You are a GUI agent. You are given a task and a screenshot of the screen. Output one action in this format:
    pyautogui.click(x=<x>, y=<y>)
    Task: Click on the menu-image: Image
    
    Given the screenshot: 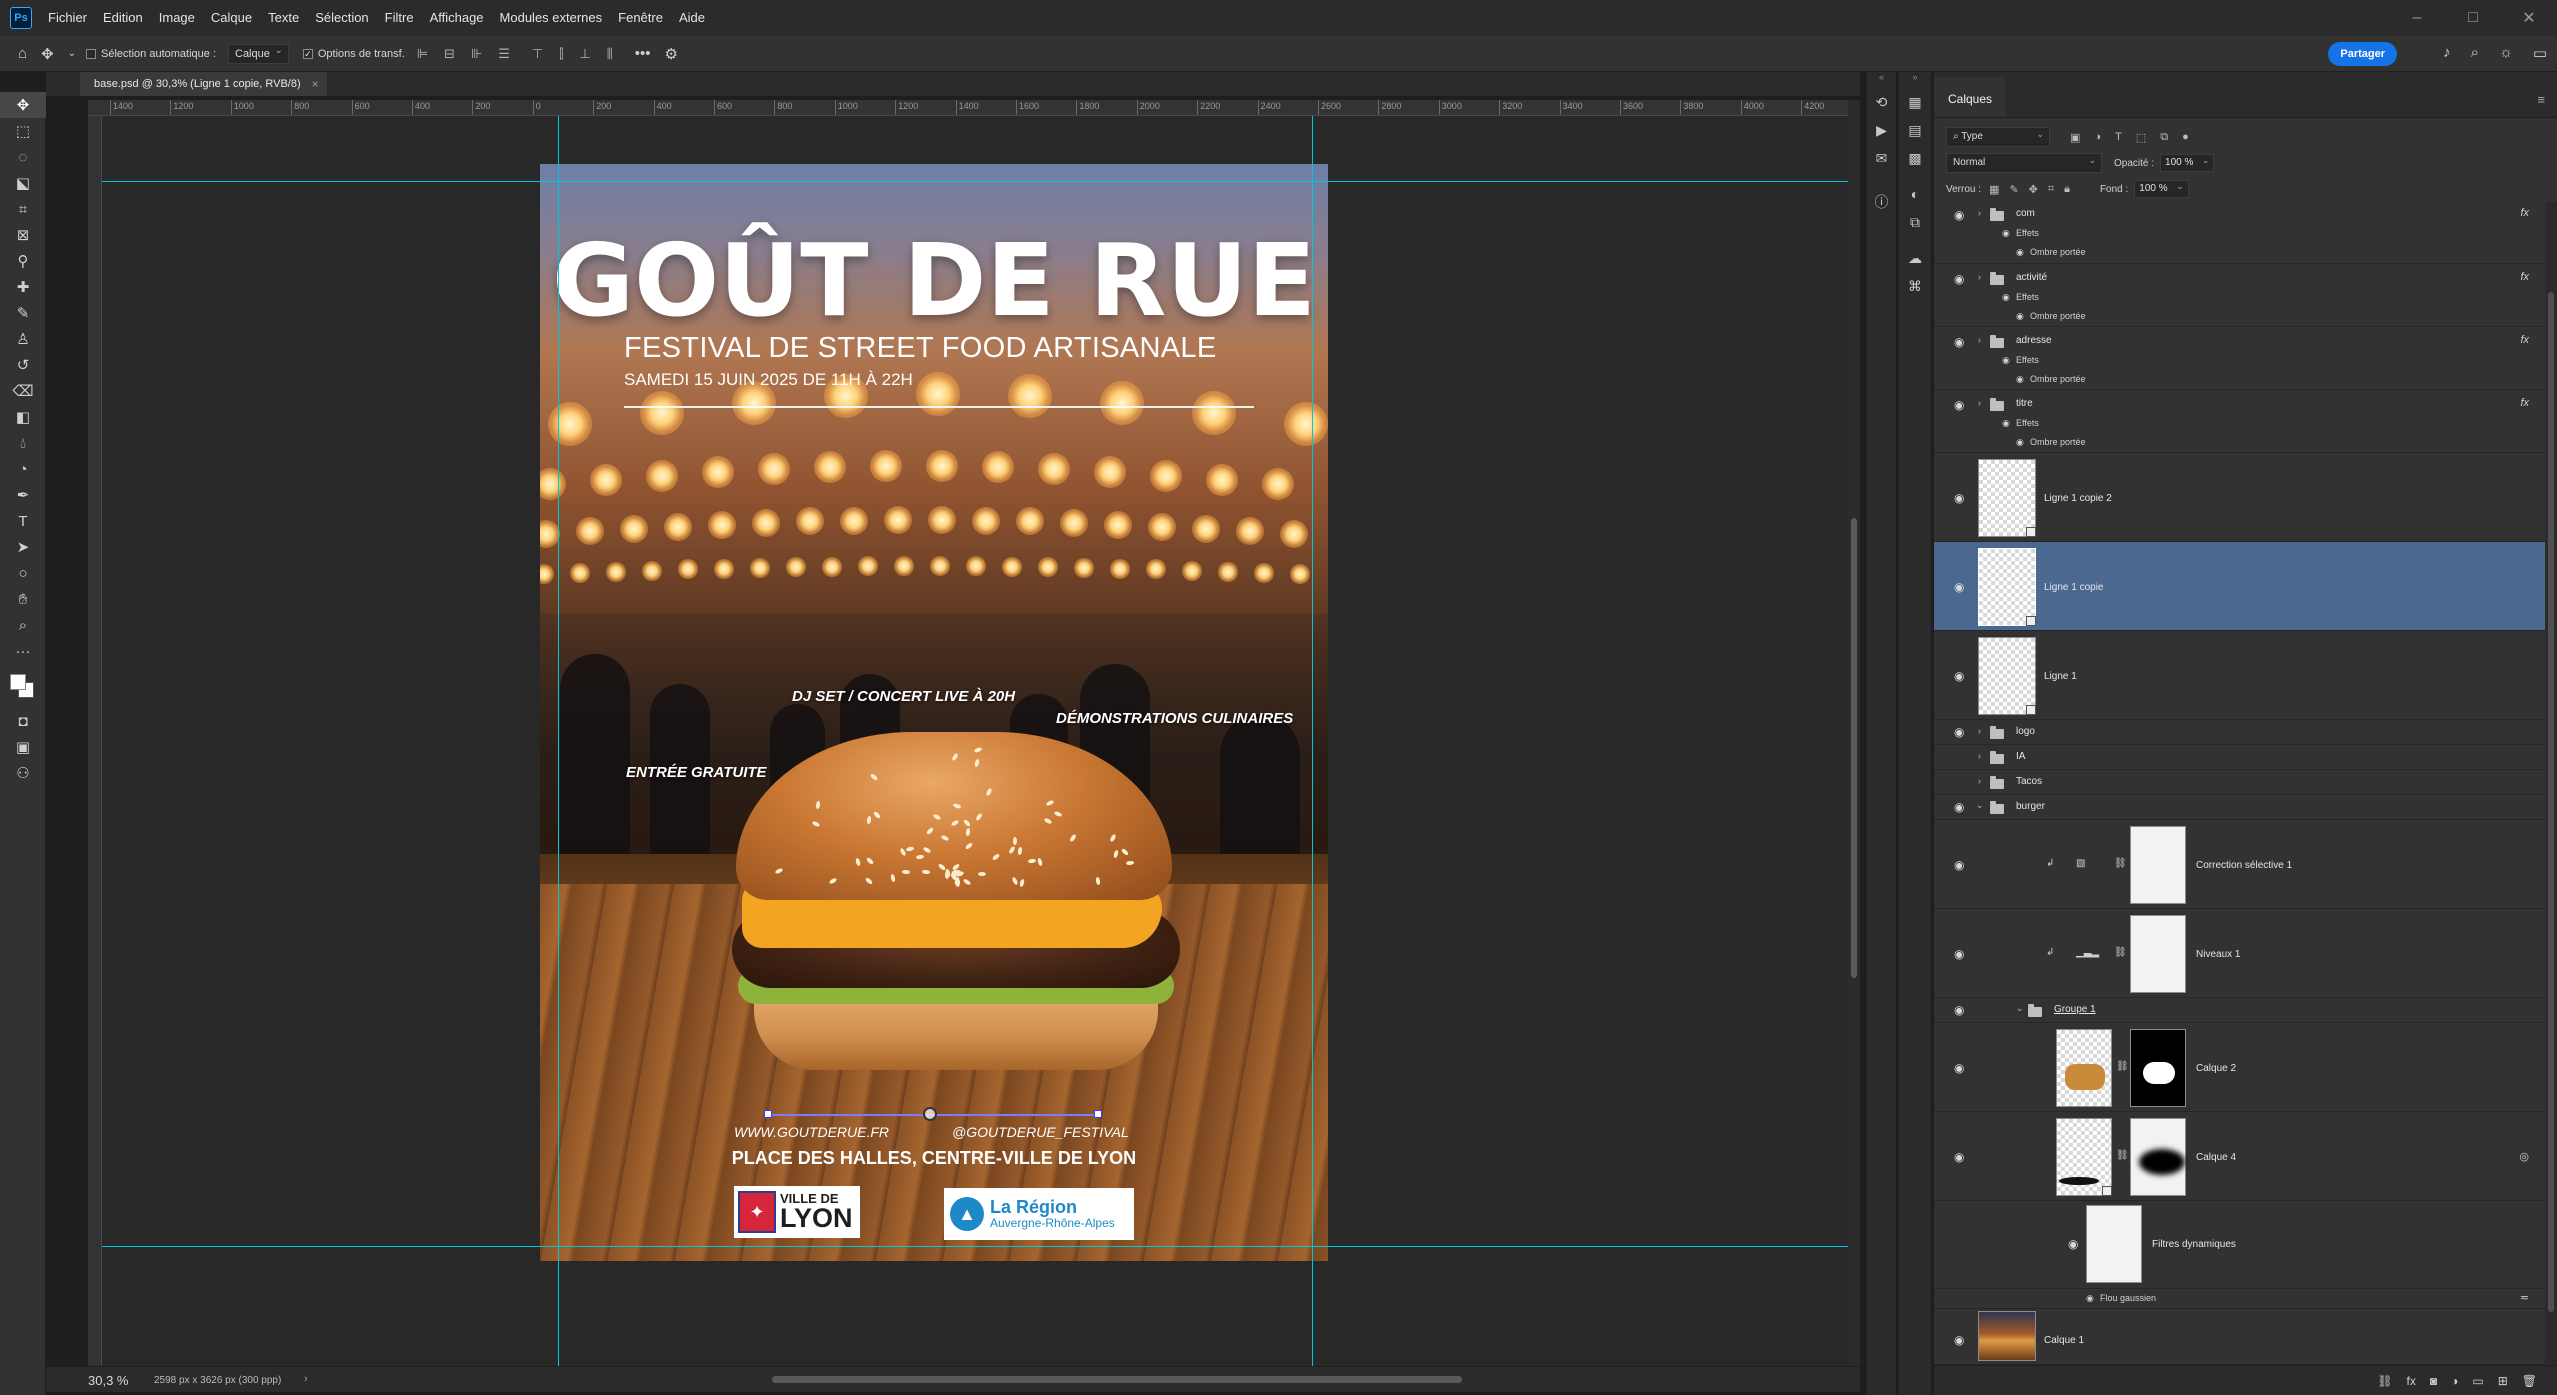 What is the action you would take?
    pyautogui.click(x=177, y=18)
    